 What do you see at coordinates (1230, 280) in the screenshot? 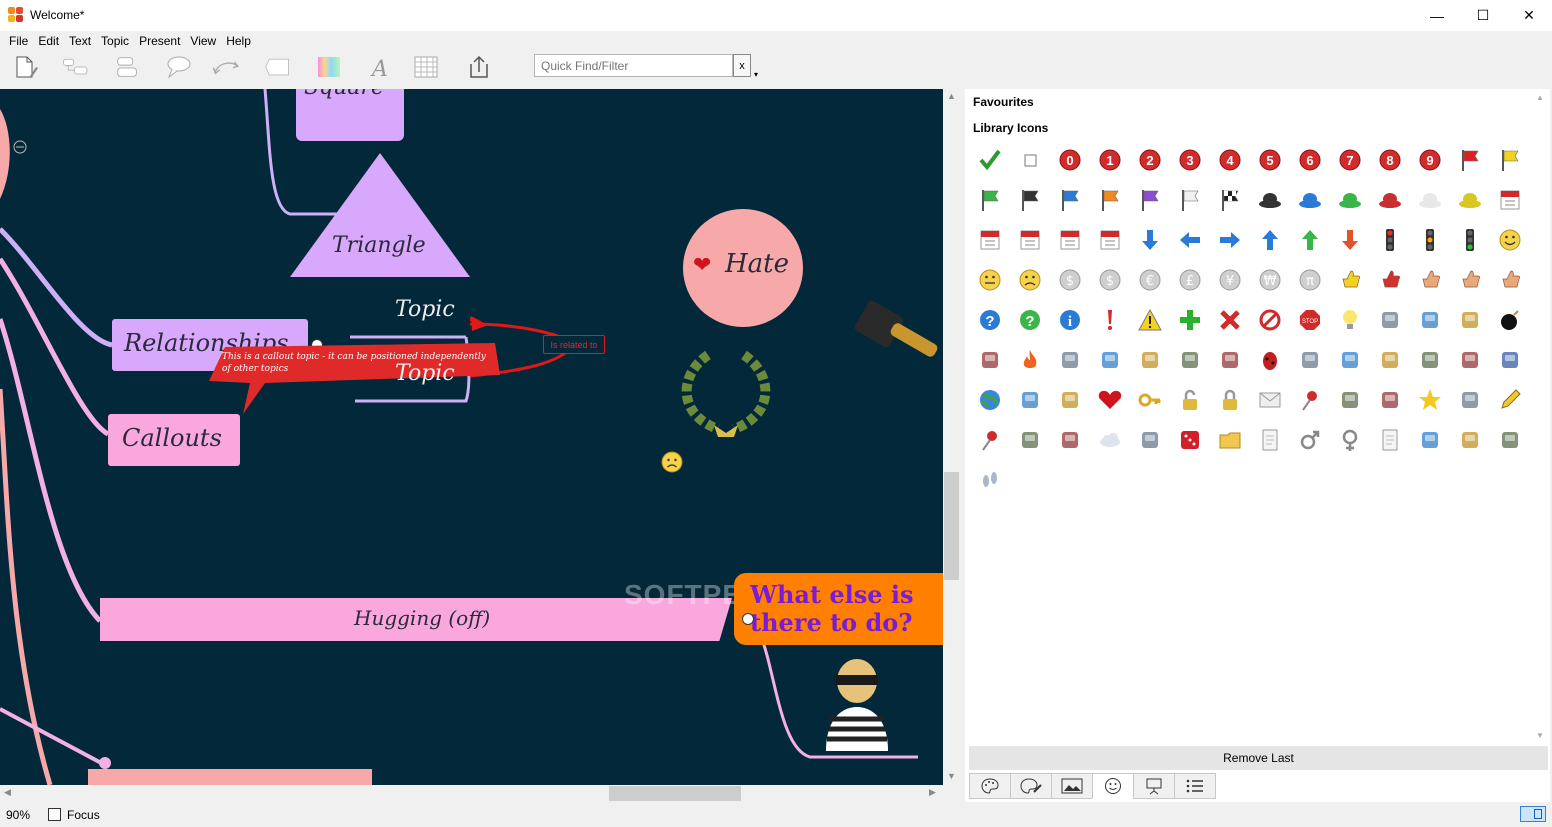
I see `yen-icon: ¥` at bounding box center [1230, 280].